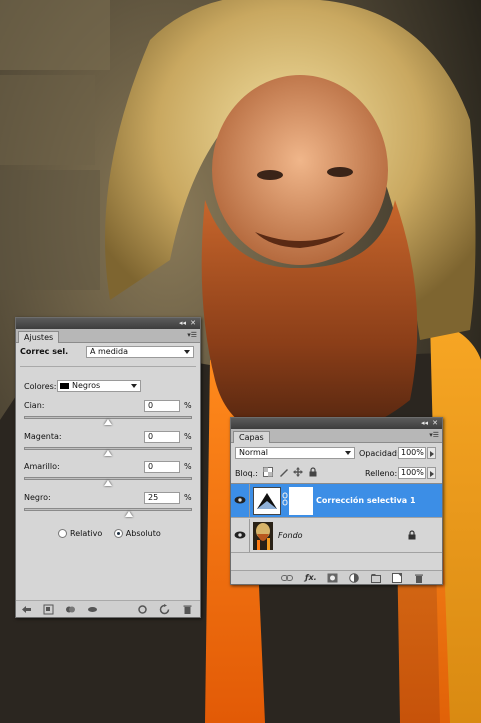 The width and height of the screenshot is (481, 723). I want to click on layer-row-fondo: Fondo, so click(336, 536).